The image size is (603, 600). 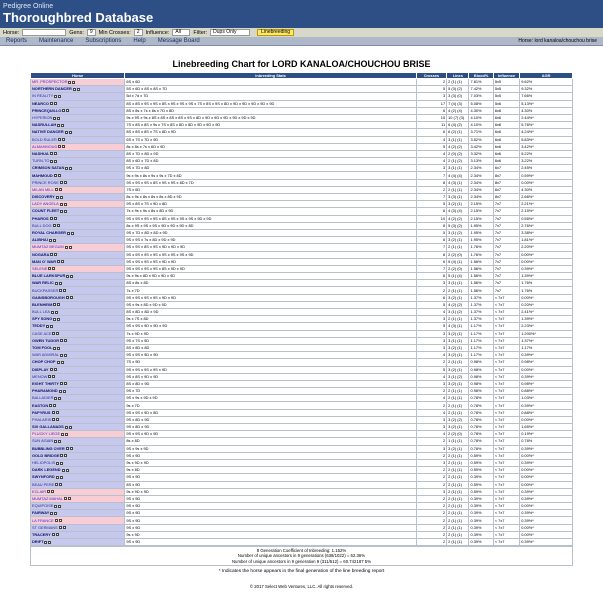 I want to click on horse-link: PRINCEQUILLO, so click(x=46, y=110).